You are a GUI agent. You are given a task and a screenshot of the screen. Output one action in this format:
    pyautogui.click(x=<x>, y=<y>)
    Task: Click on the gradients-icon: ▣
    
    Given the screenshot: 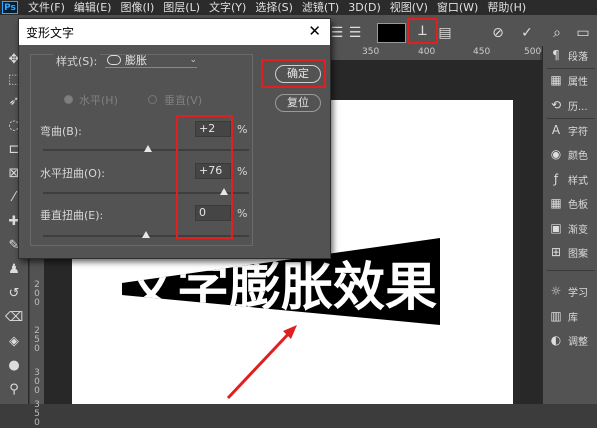 What is the action you would take?
    pyautogui.click(x=556, y=228)
    